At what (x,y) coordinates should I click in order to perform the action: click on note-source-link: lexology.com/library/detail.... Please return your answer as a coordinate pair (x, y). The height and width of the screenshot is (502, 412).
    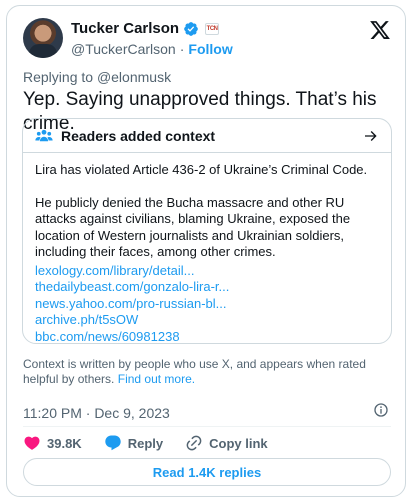
    Looking at the image, I should click on (207, 271).